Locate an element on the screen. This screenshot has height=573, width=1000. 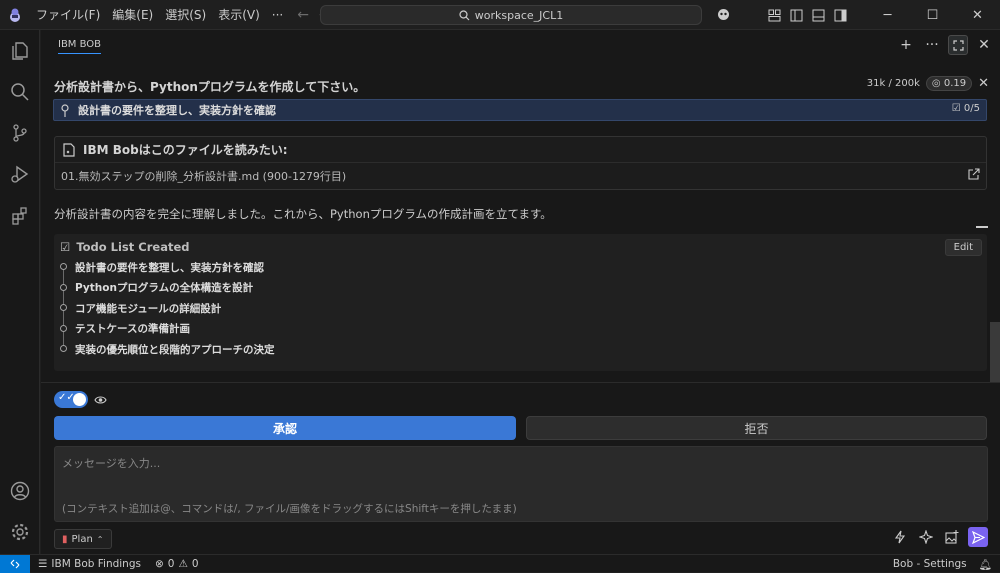
menu-selection: 選択(S) is located at coordinates (185, 15).